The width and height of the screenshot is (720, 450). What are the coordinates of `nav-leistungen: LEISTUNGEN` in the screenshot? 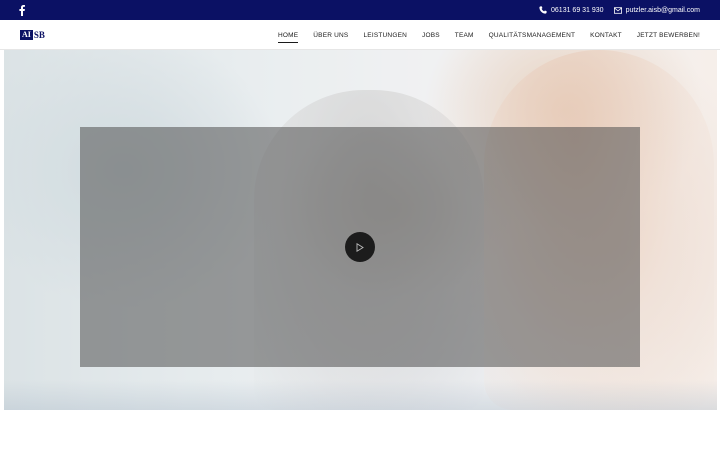 It's located at (385, 35).